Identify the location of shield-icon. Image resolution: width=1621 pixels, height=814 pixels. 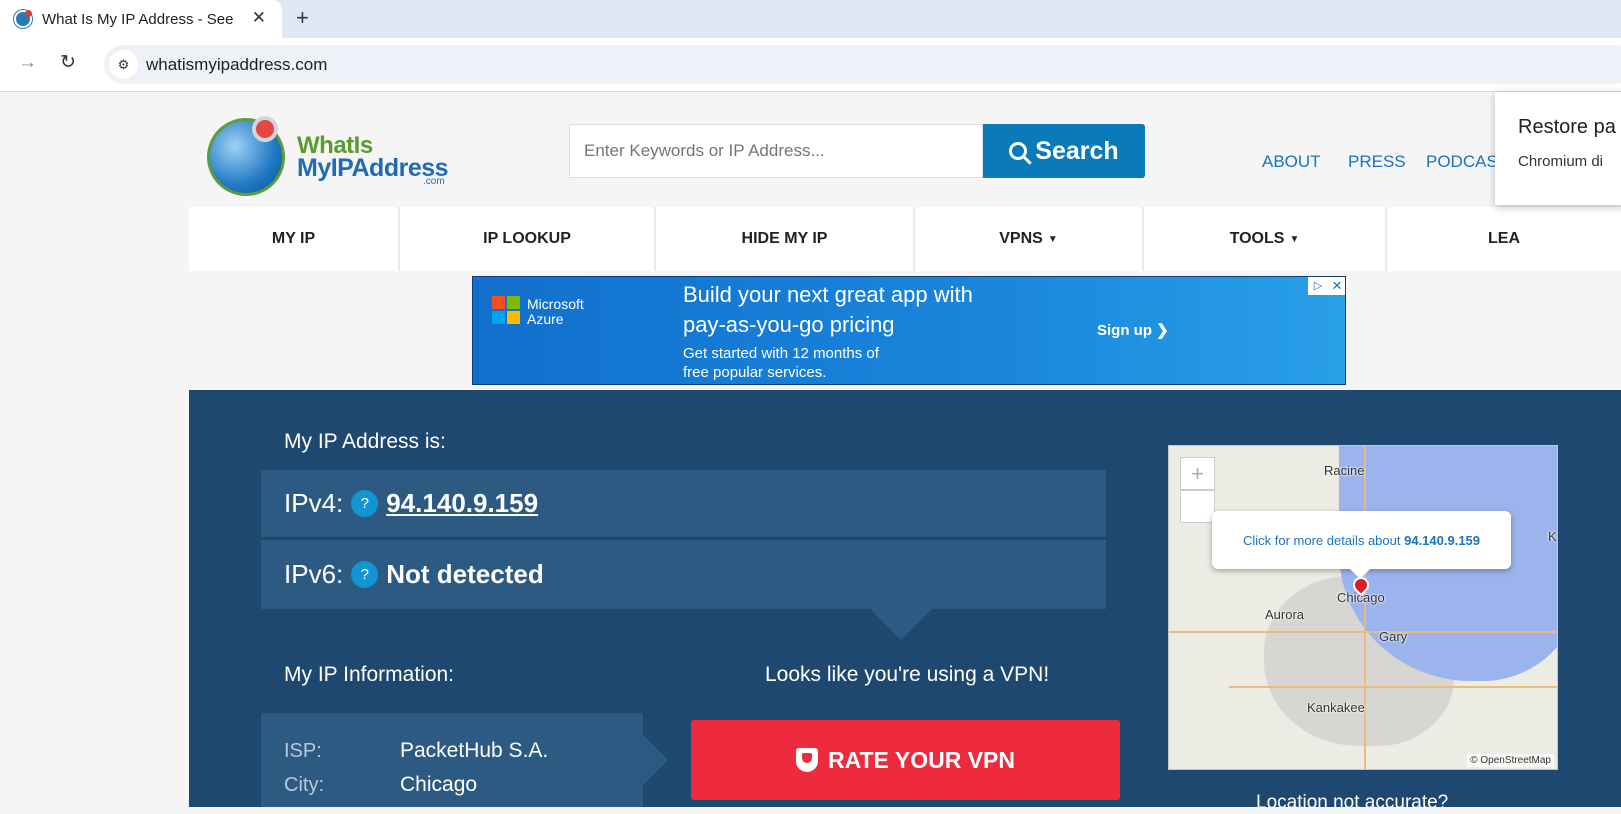
(806, 760).